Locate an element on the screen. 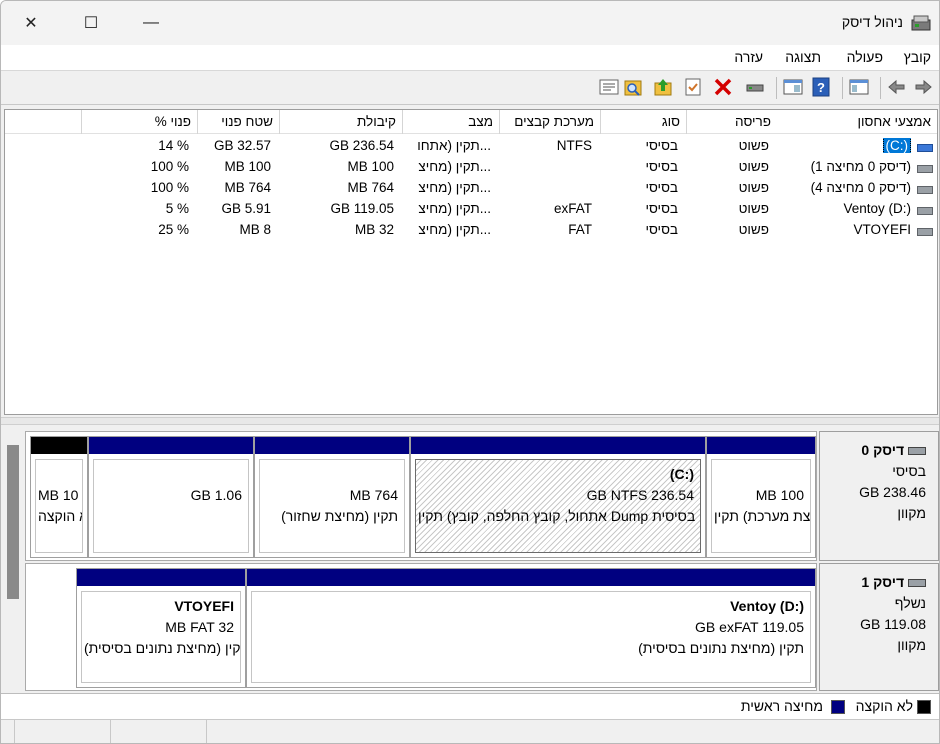  status-cell is located at coordinates (159, 731).